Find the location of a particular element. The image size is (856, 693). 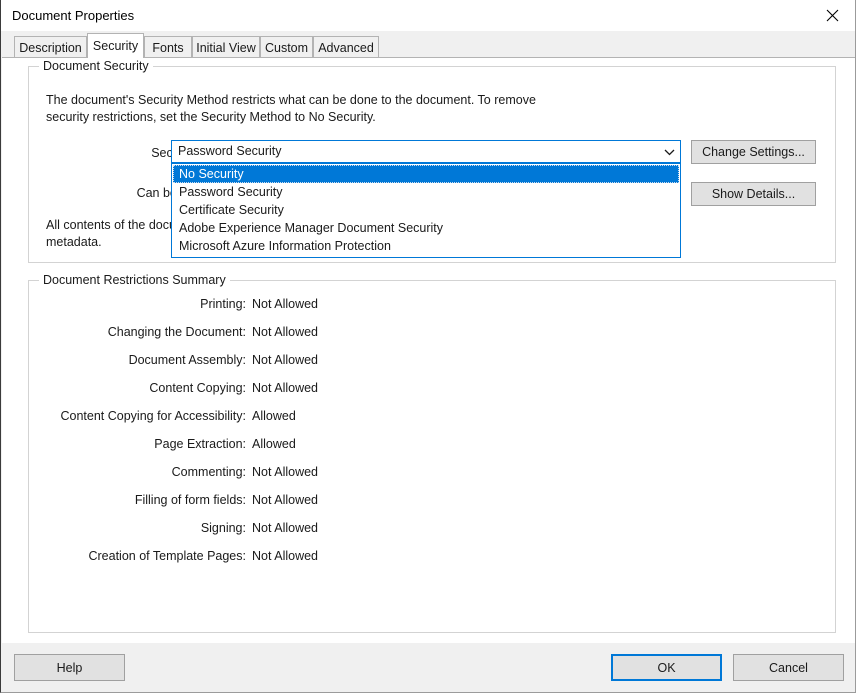

table-row: Signing: Not Allowed is located at coordinates (432, 531).